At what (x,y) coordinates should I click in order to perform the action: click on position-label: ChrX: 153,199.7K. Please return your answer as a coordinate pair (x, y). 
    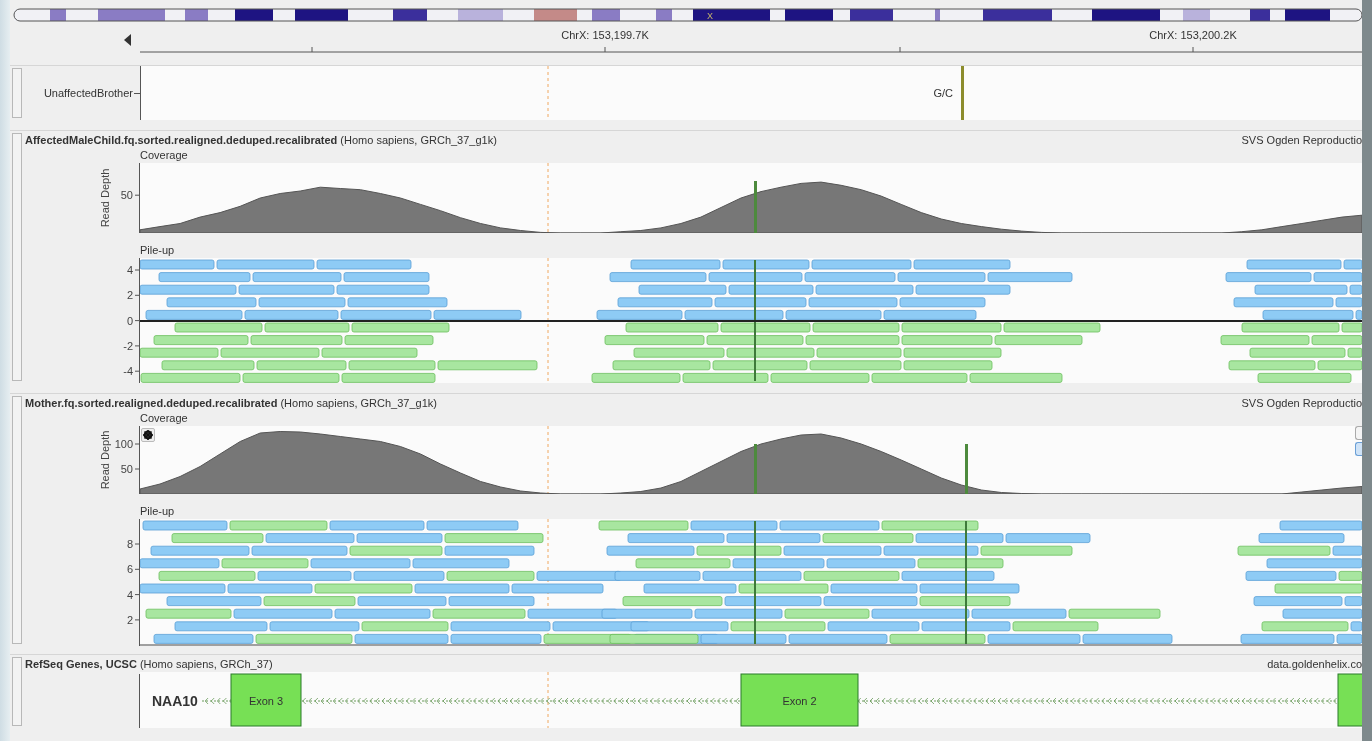
    Looking at the image, I should click on (605, 35).